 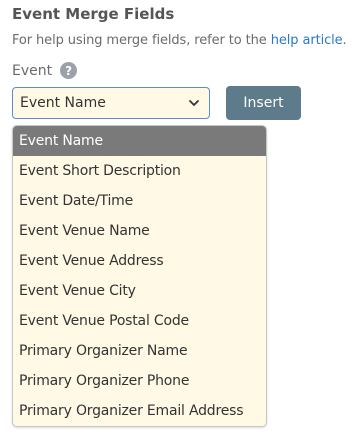 What do you see at coordinates (139, 321) in the screenshot?
I see `dropdown-option-event-venue-postal-code: Event Venue Postal Code` at bounding box center [139, 321].